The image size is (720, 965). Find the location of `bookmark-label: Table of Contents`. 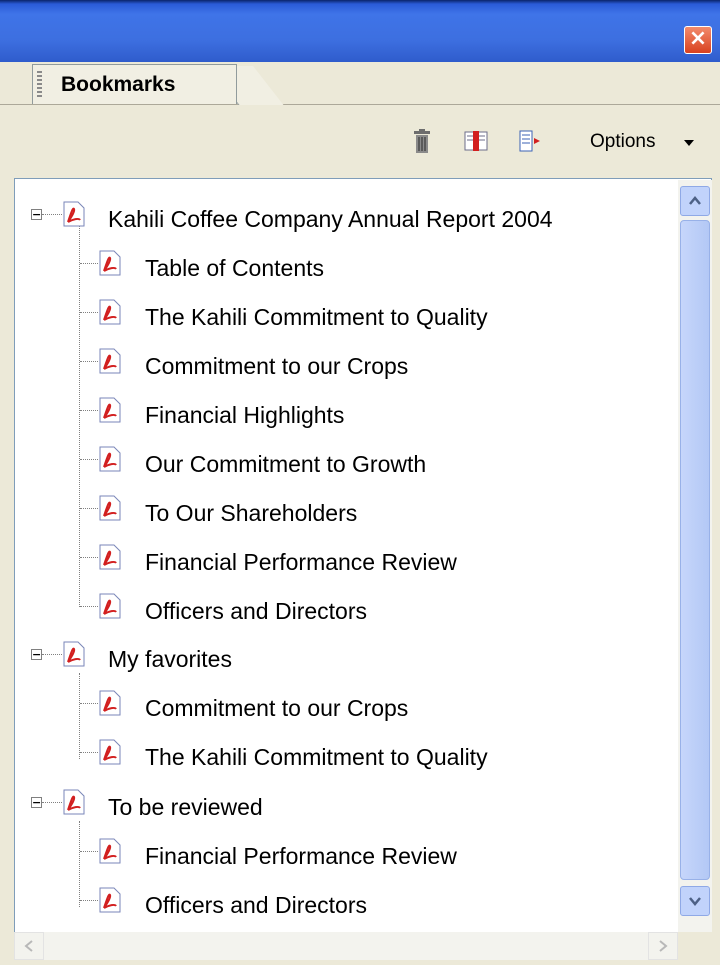

bookmark-label: Table of Contents is located at coordinates (235, 268).